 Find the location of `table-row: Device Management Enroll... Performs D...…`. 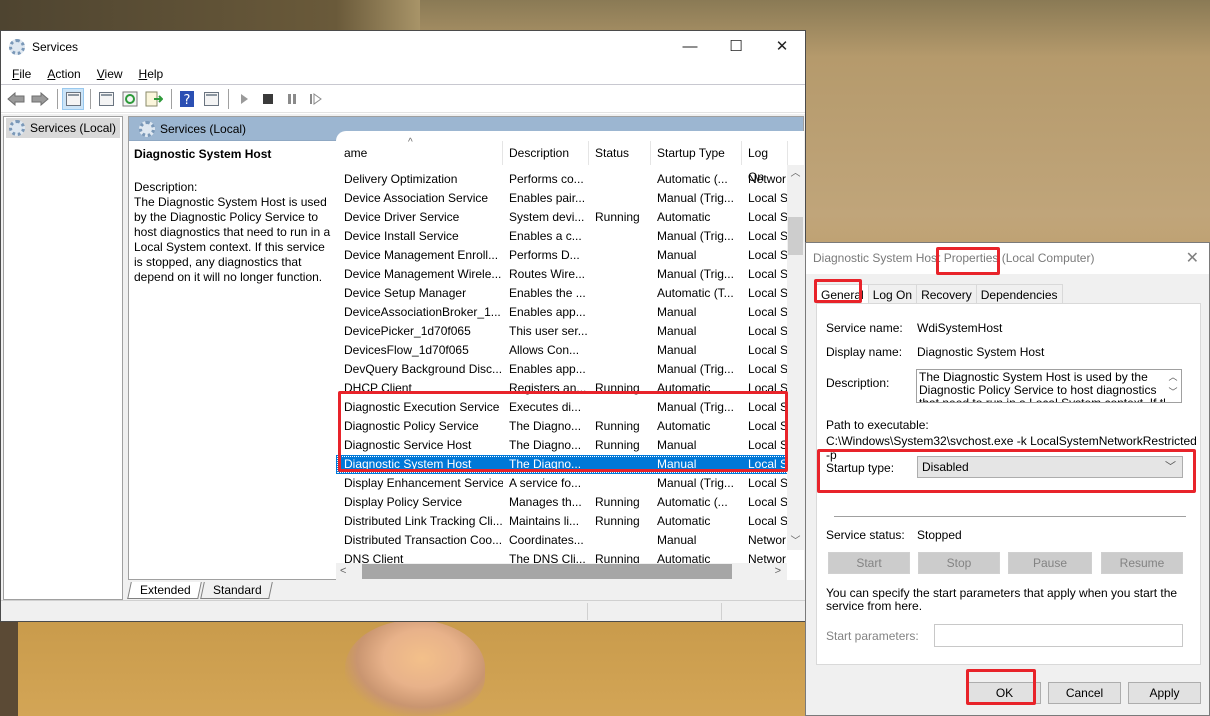

table-row: Device Management Enroll... Performs D...… is located at coordinates (562, 255).